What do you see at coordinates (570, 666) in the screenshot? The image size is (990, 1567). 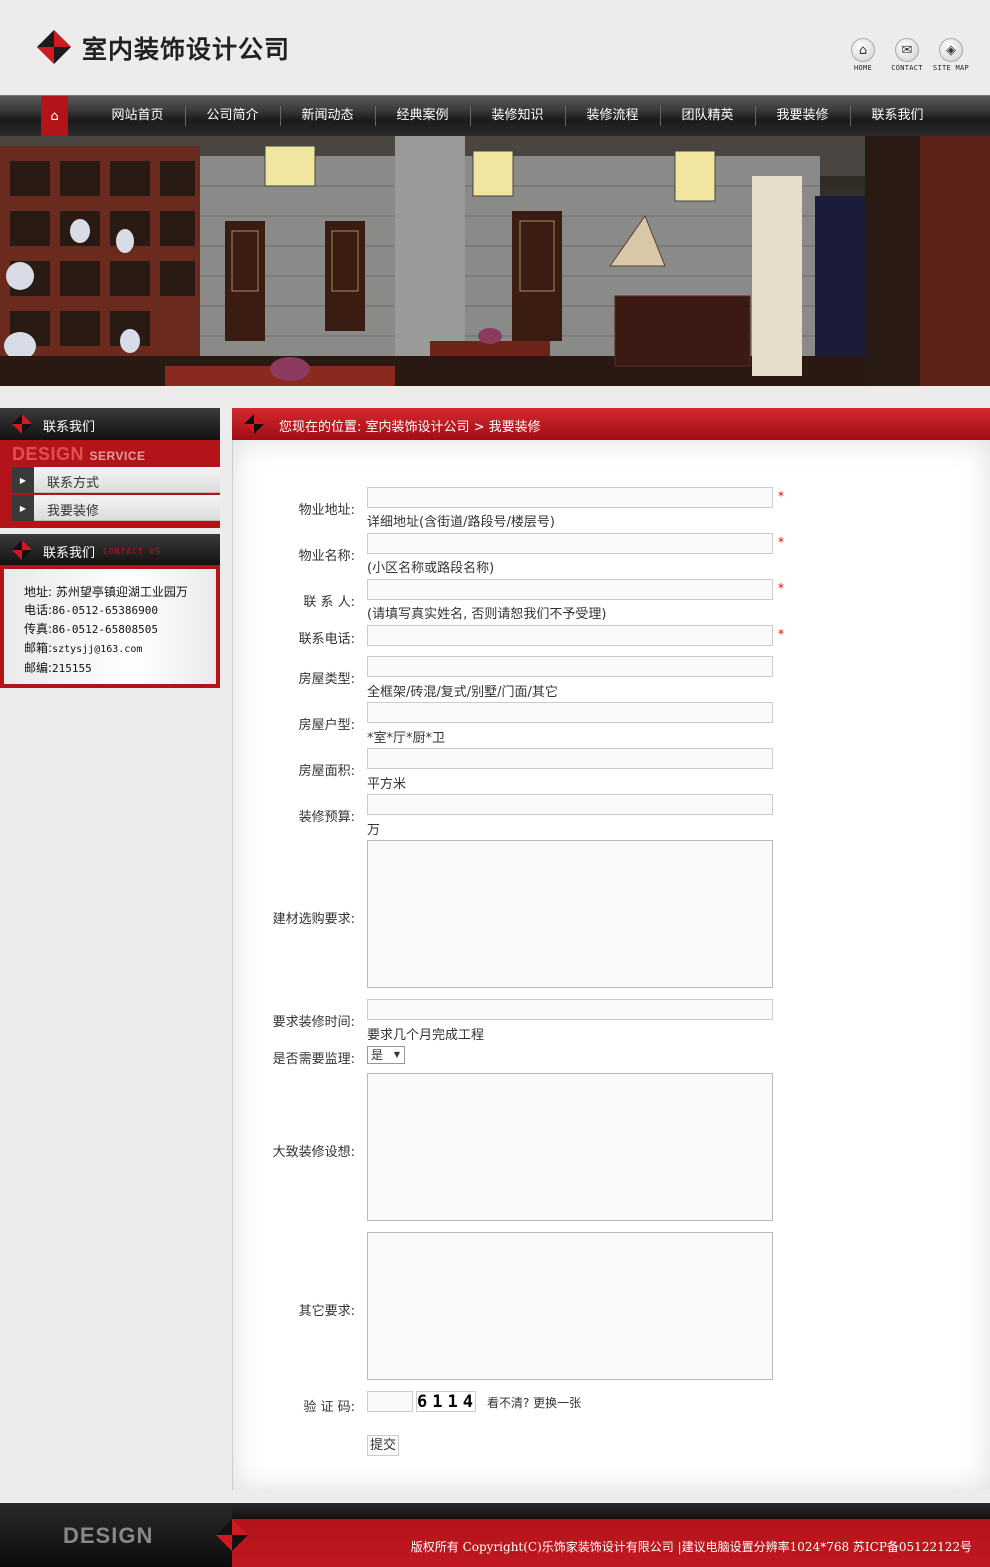 I see `house-type-input` at bounding box center [570, 666].